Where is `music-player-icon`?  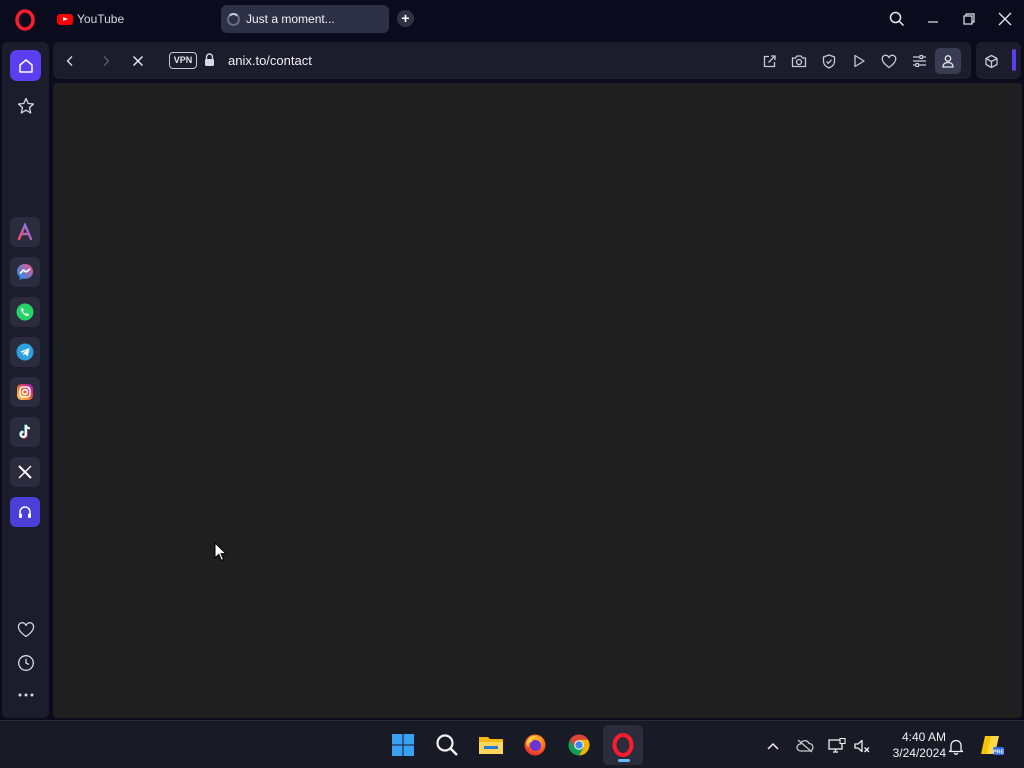
music-player-icon is located at coordinates (25, 512).